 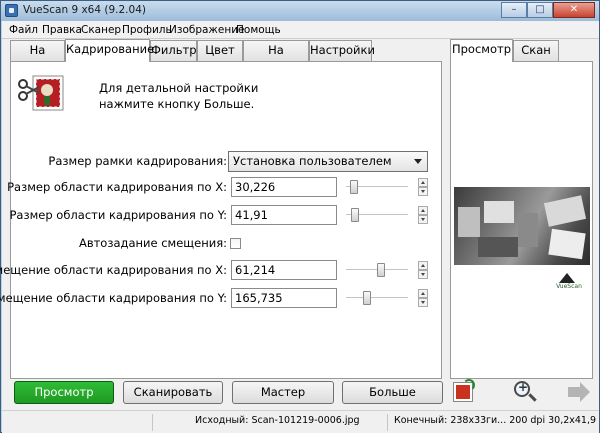 I want to click on magnifier-handle, so click(x=532, y=397).